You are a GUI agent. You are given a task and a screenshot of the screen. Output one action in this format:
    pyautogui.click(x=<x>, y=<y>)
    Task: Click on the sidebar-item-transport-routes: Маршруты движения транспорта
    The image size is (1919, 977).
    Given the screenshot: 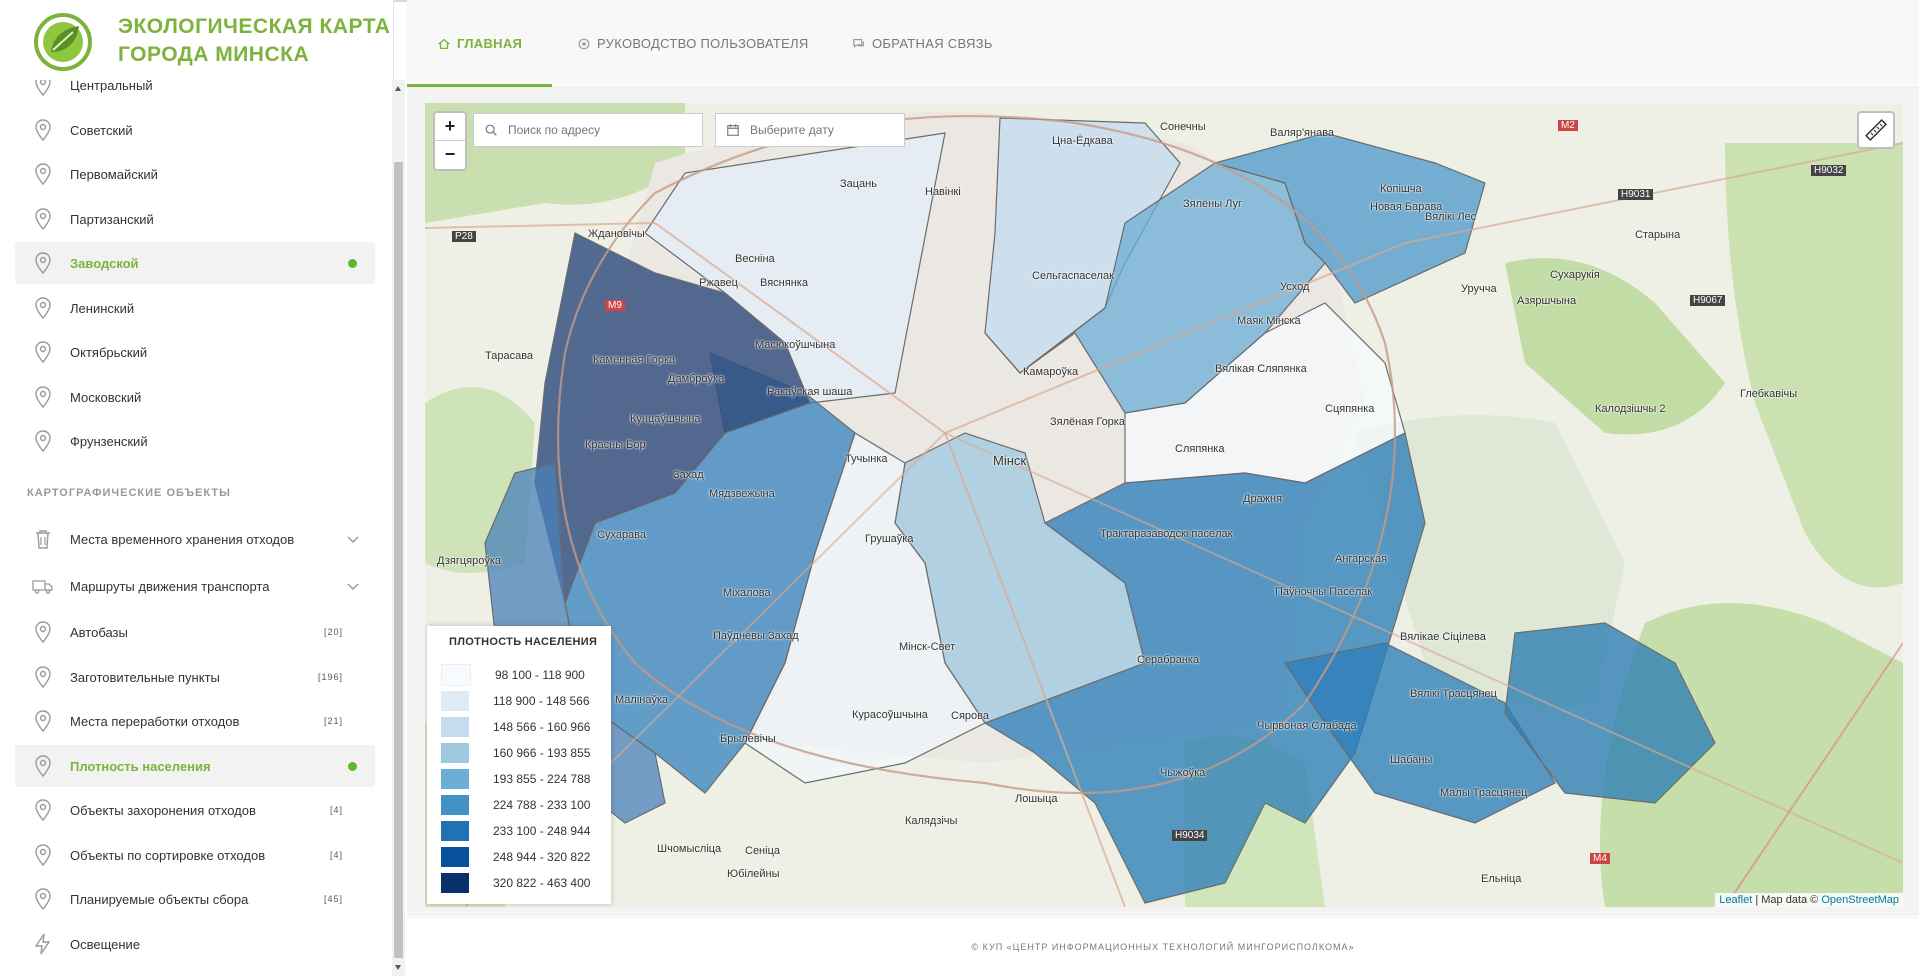 What is the action you would take?
    pyautogui.click(x=195, y=586)
    